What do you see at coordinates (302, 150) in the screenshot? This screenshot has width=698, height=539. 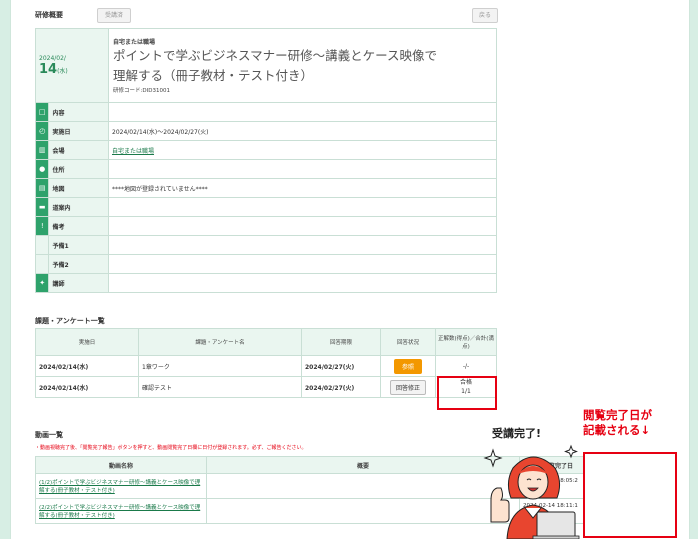 I see `info-value: 自宅または職場` at bounding box center [302, 150].